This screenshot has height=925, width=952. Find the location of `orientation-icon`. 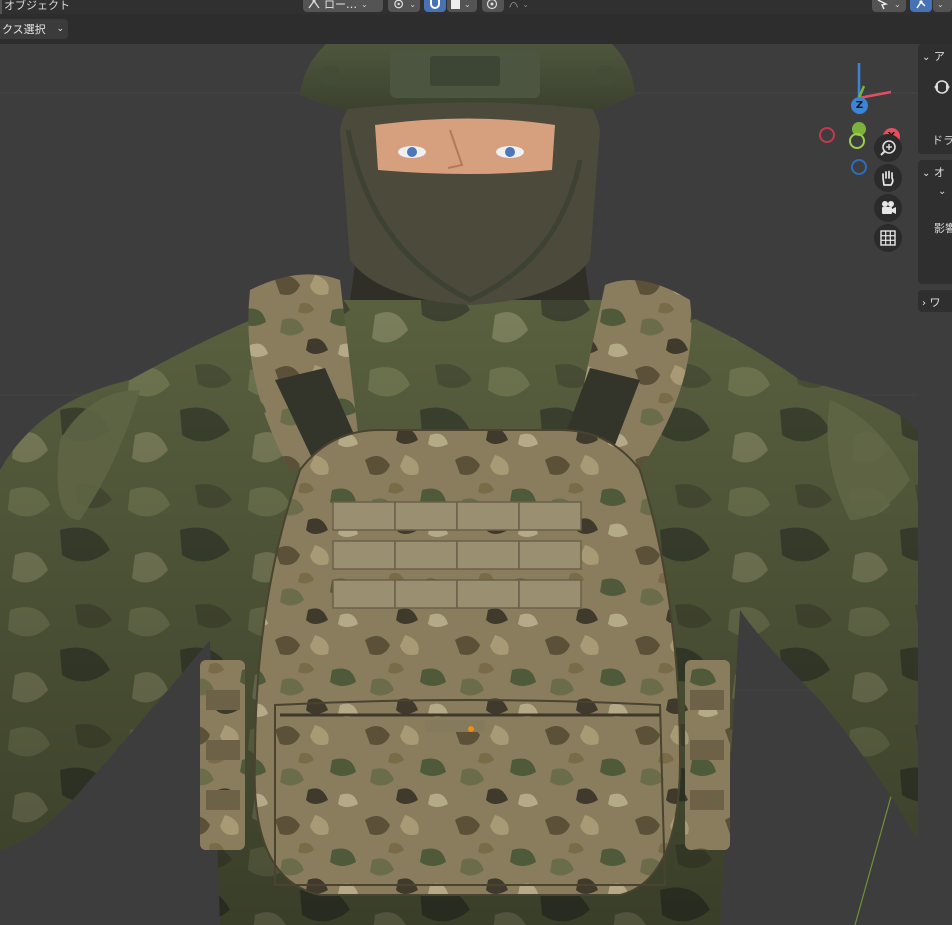

orientation-icon is located at coordinates (314, 4).